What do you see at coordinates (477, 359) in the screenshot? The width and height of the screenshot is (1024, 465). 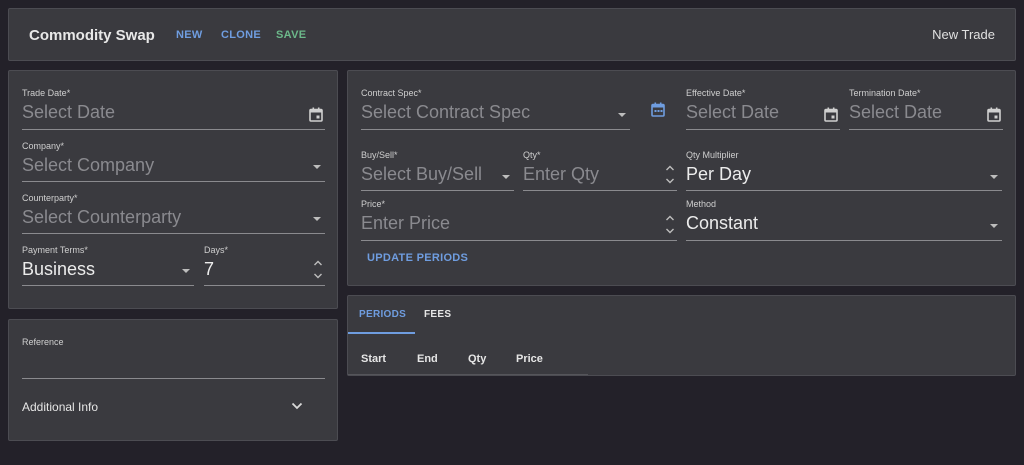 I see `column-header-qty: Qty` at bounding box center [477, 359].